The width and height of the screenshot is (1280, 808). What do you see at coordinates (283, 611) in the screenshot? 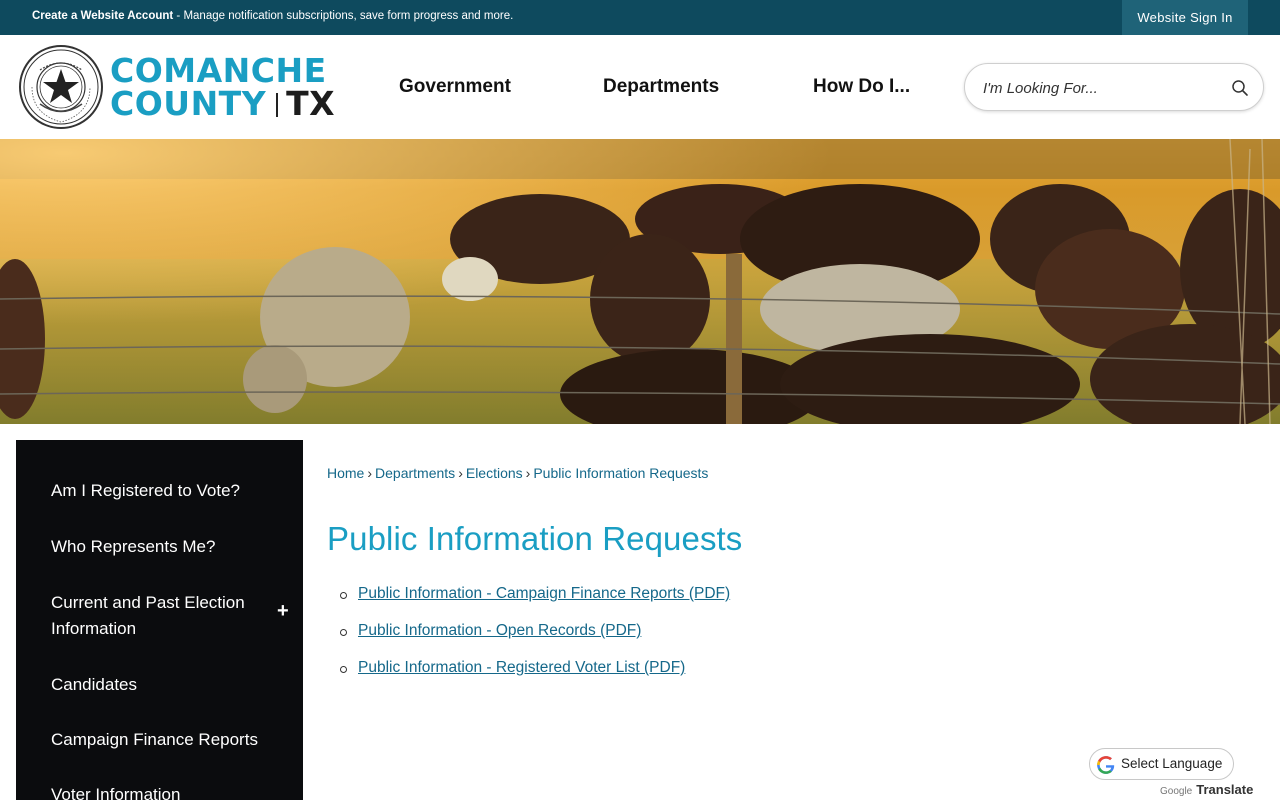
I see `expand-election-info-button: +` at bounding box center [283, 611].